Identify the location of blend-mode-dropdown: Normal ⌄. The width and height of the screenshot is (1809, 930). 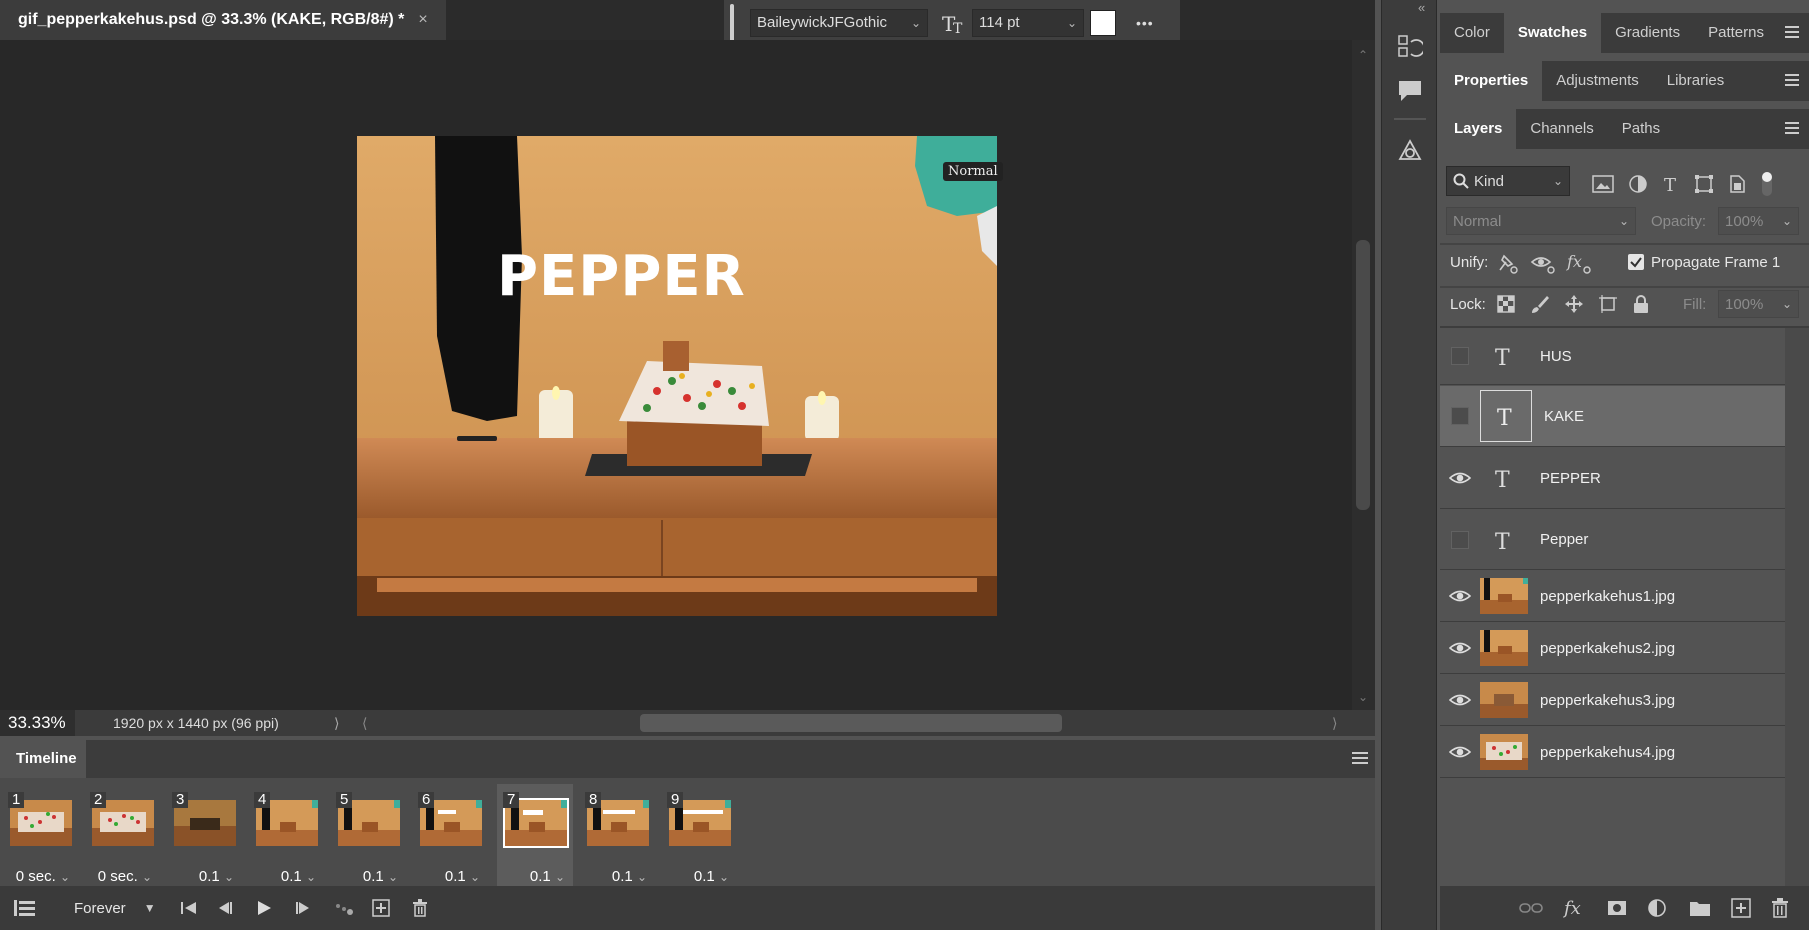
(1541, 221).